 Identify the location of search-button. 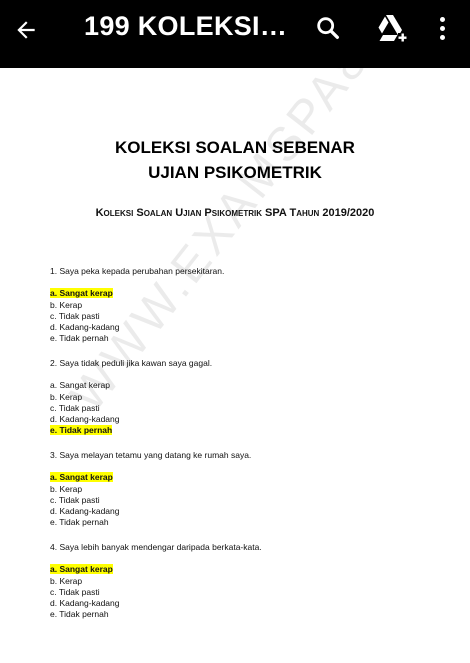
(328, 28).